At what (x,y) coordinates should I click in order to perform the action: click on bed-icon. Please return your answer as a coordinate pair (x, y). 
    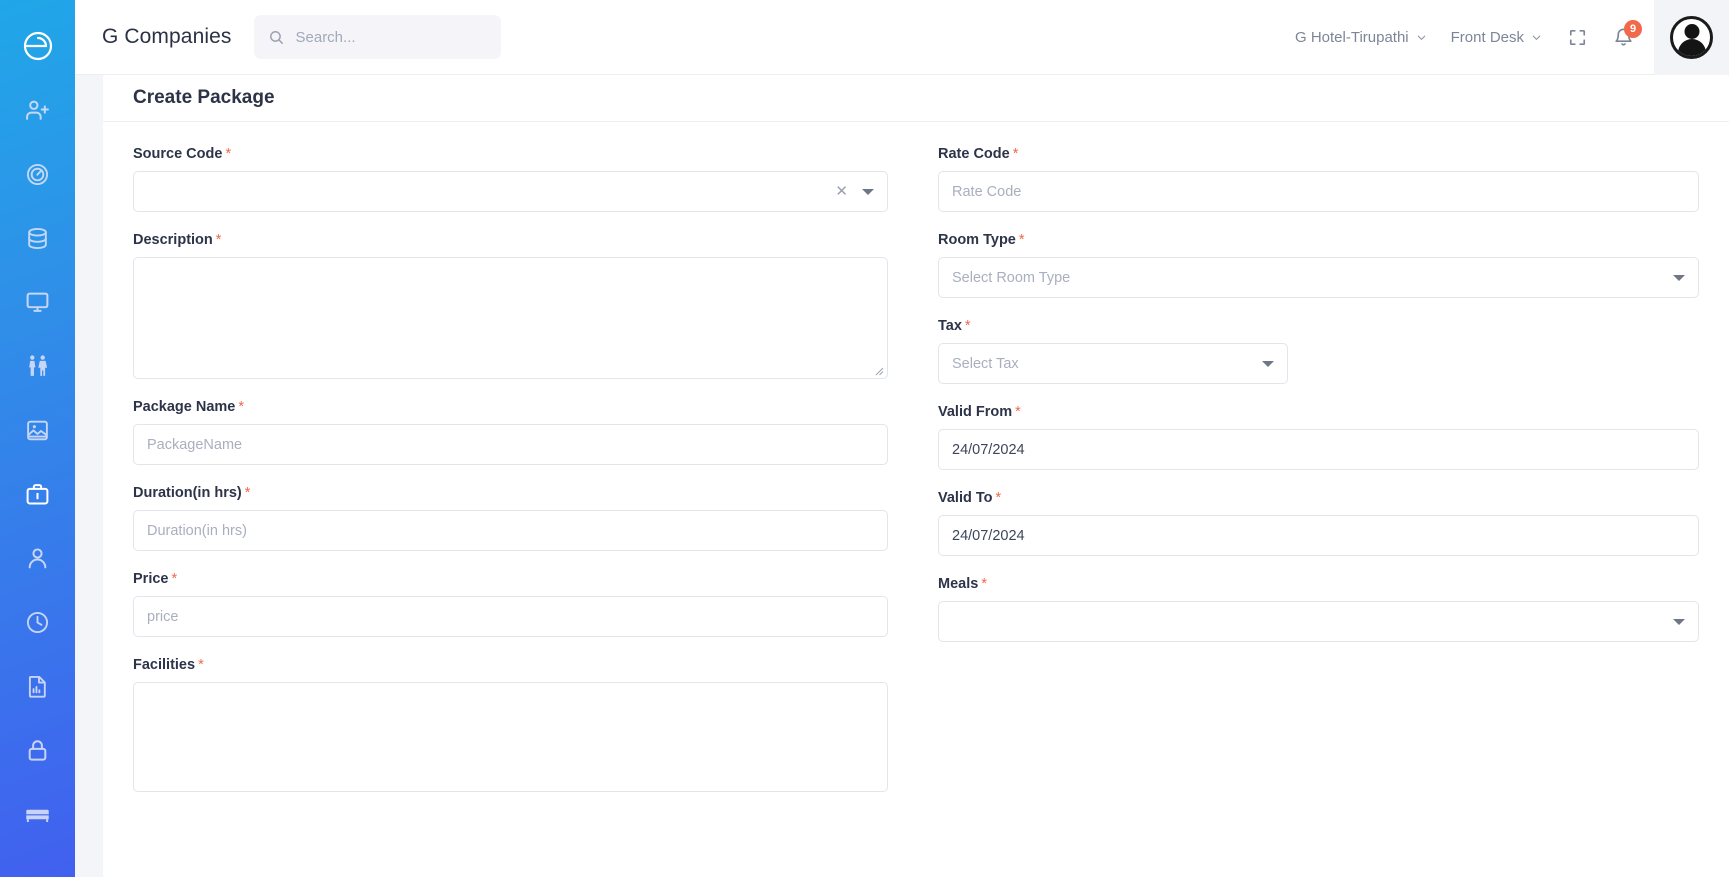
    Looking at the image, I should click on (37, 815).